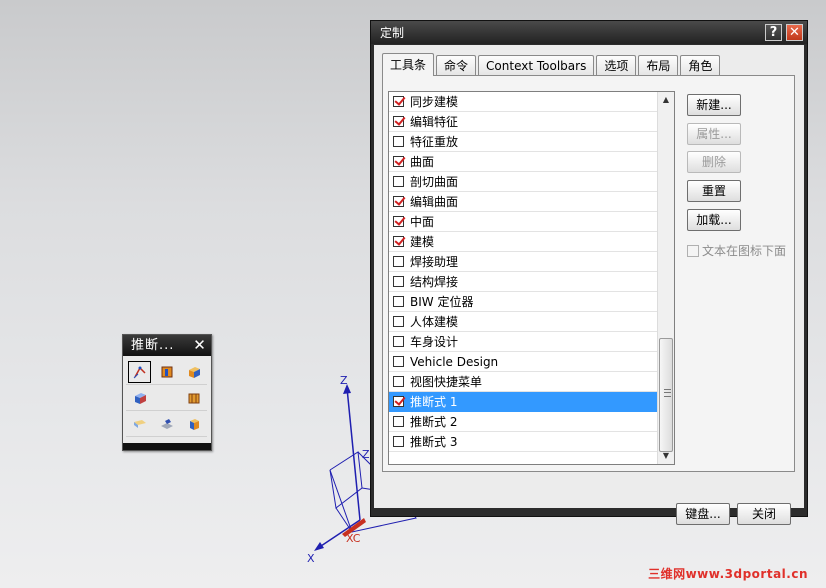  I want to click on text-below-icon-checkbox, so click(693, 250).